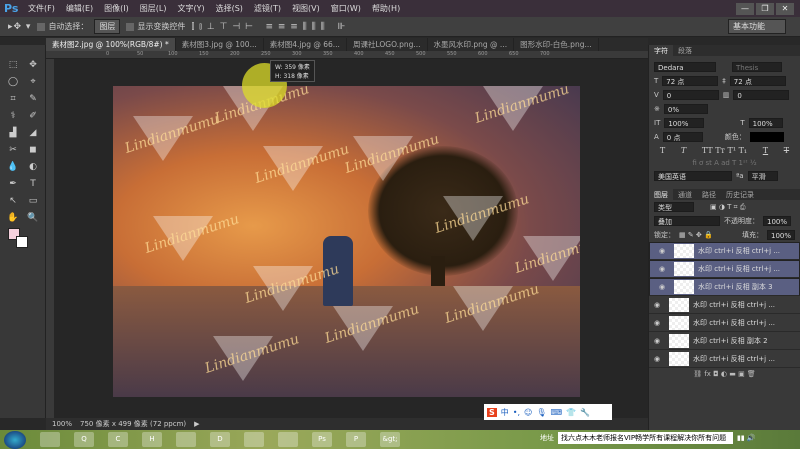 This screenshot has width=800, height=449. I want to click on menu-layer: 图层(L), so click(153, 8).